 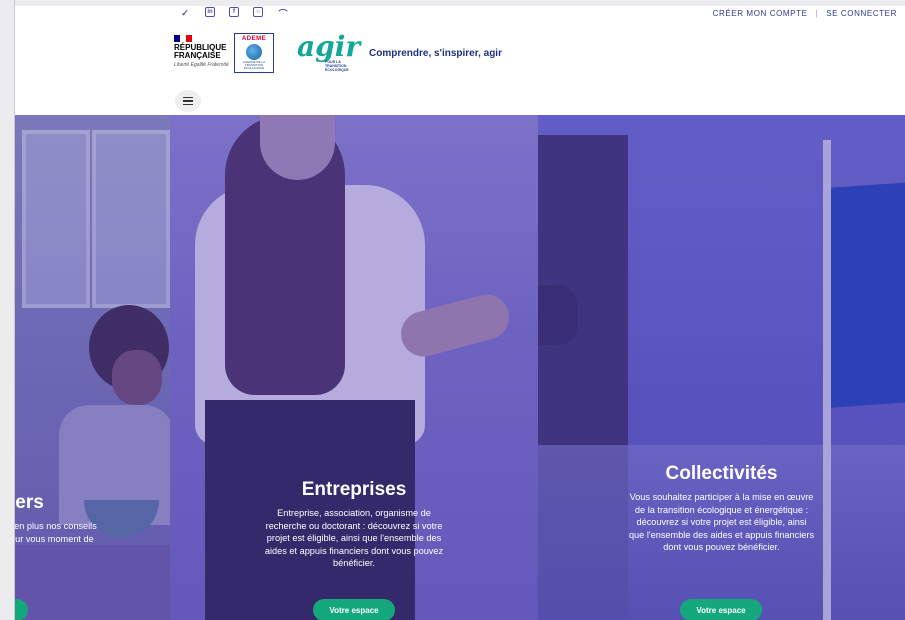 I want to click on globe-icon, so click(x=254, y=52).